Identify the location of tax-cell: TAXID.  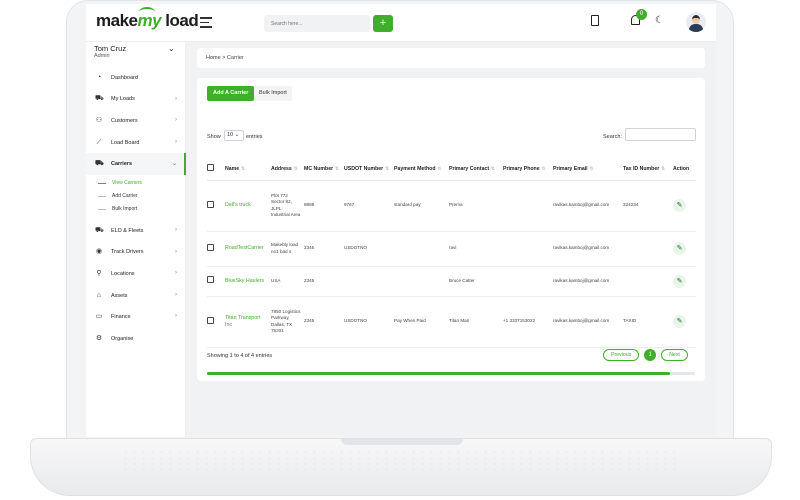
(648, 322).